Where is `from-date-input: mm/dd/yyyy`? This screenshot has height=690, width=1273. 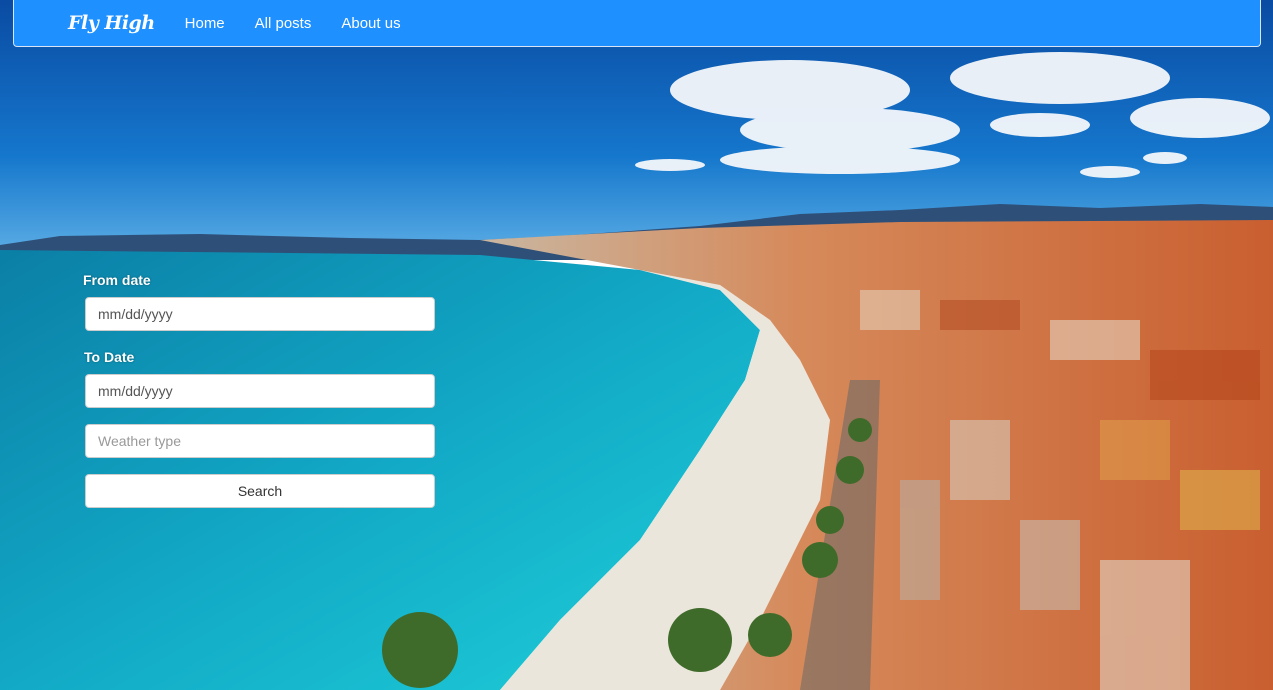 from-date-input: mm/dd/yyyy is located at coordinates (260, 314).